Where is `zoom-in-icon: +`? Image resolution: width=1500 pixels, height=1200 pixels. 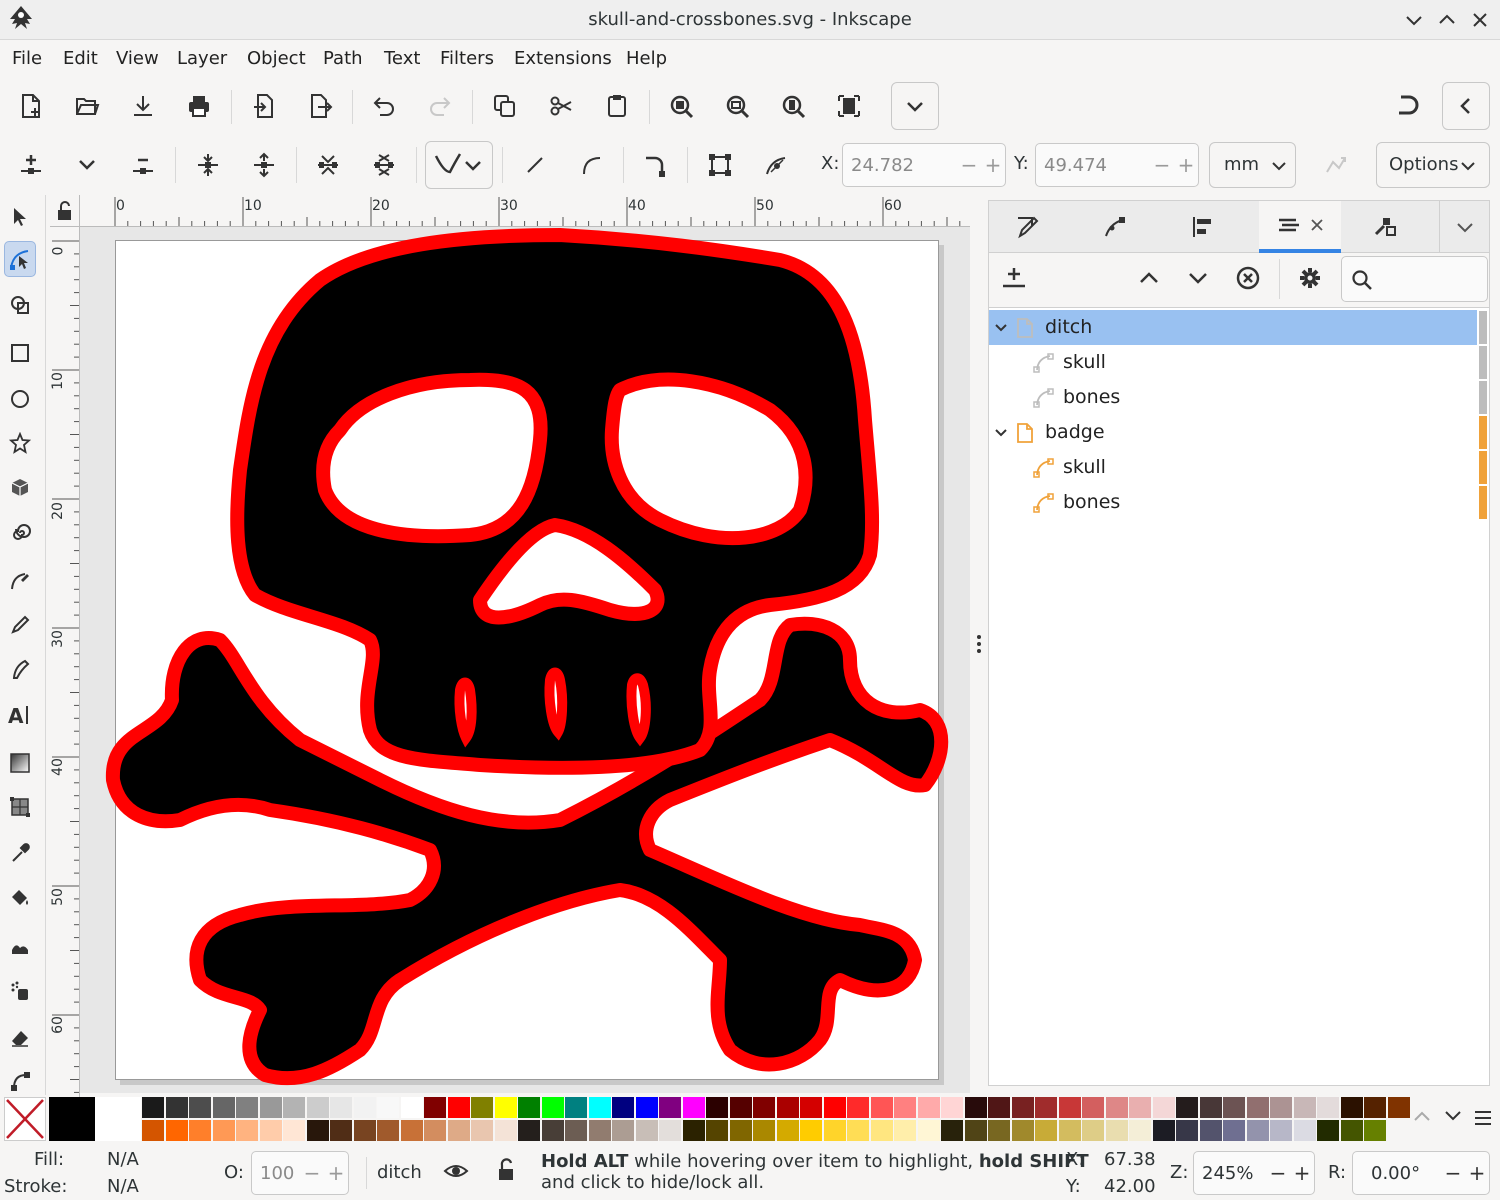 zoom-in-icon: + is located at coordinates (1302, 1173).